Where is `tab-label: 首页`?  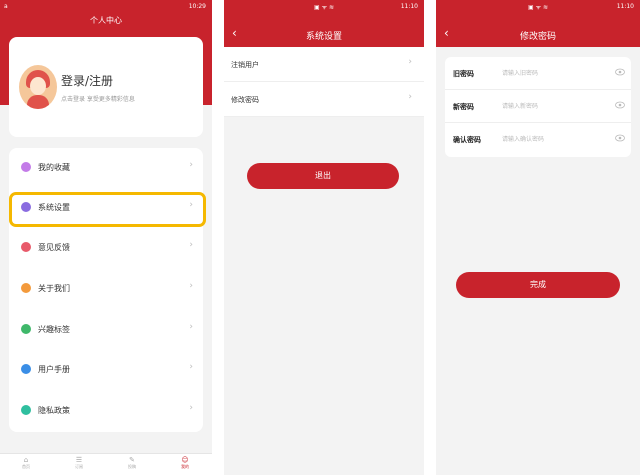
tab-label: 首页 is located at coordinates (26, 466).